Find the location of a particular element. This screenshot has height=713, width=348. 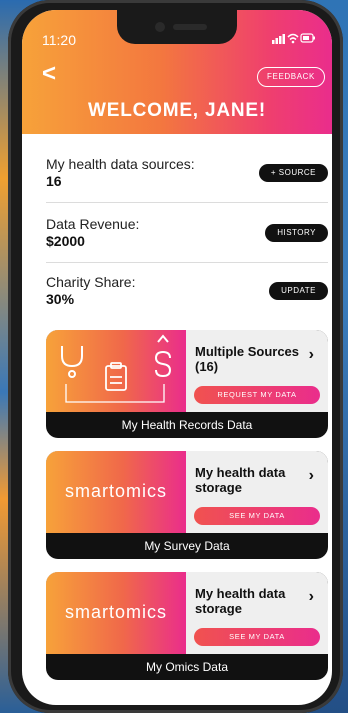

phone-notch is located at coordinates (177, 27).